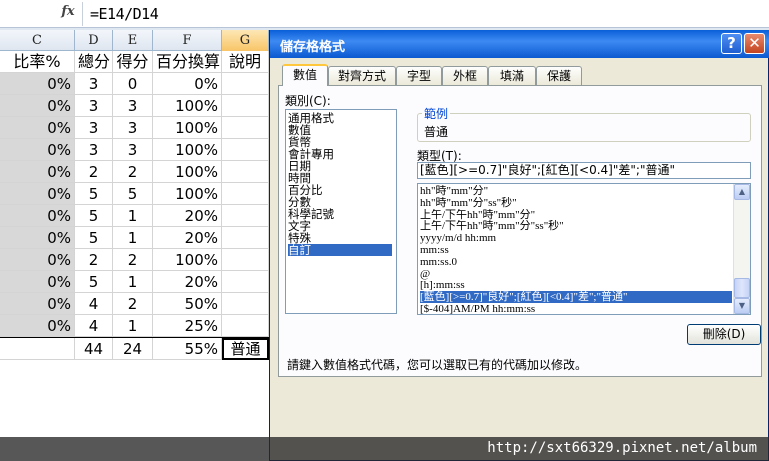 This screenshot has height=461, width=769. What do you see at coordinates (340, 250) in the screenshot?
I see `list-item: 自訂` at bounding box center [340, 250].